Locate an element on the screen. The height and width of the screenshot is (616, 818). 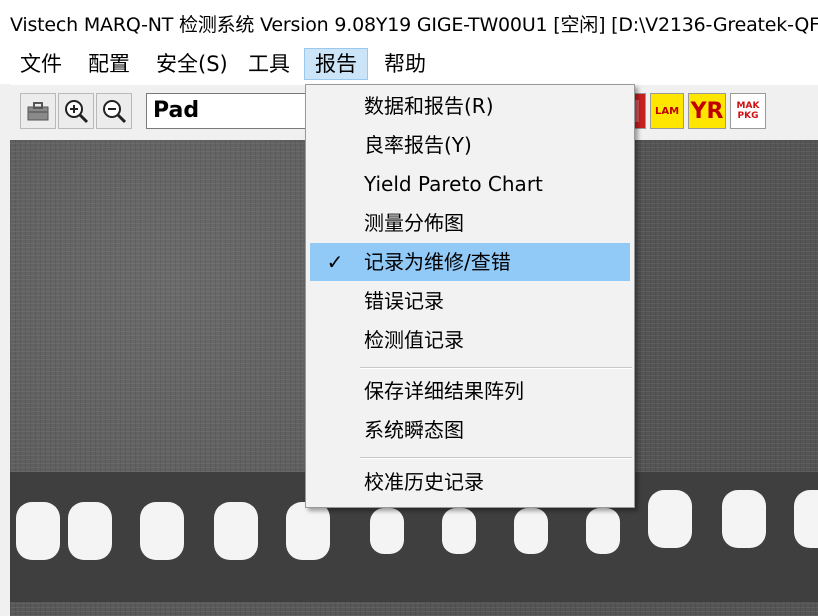
menu-item-label: 错误记录 is located at coordinates (404, 301).